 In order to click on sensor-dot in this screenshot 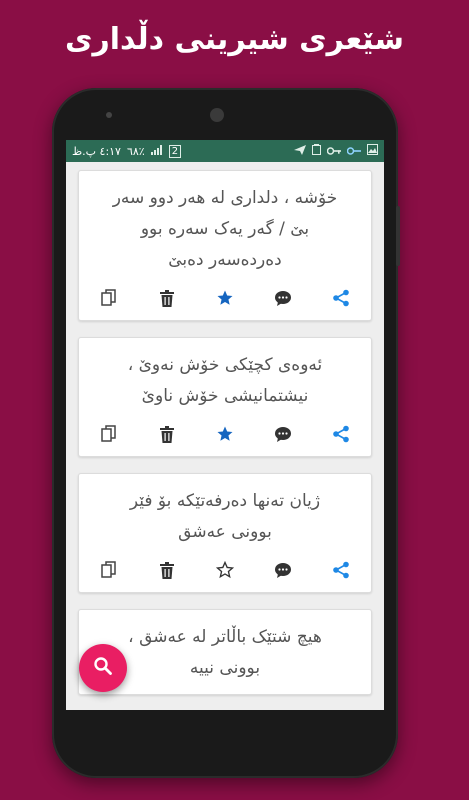, I will do `click(109, 115)`.